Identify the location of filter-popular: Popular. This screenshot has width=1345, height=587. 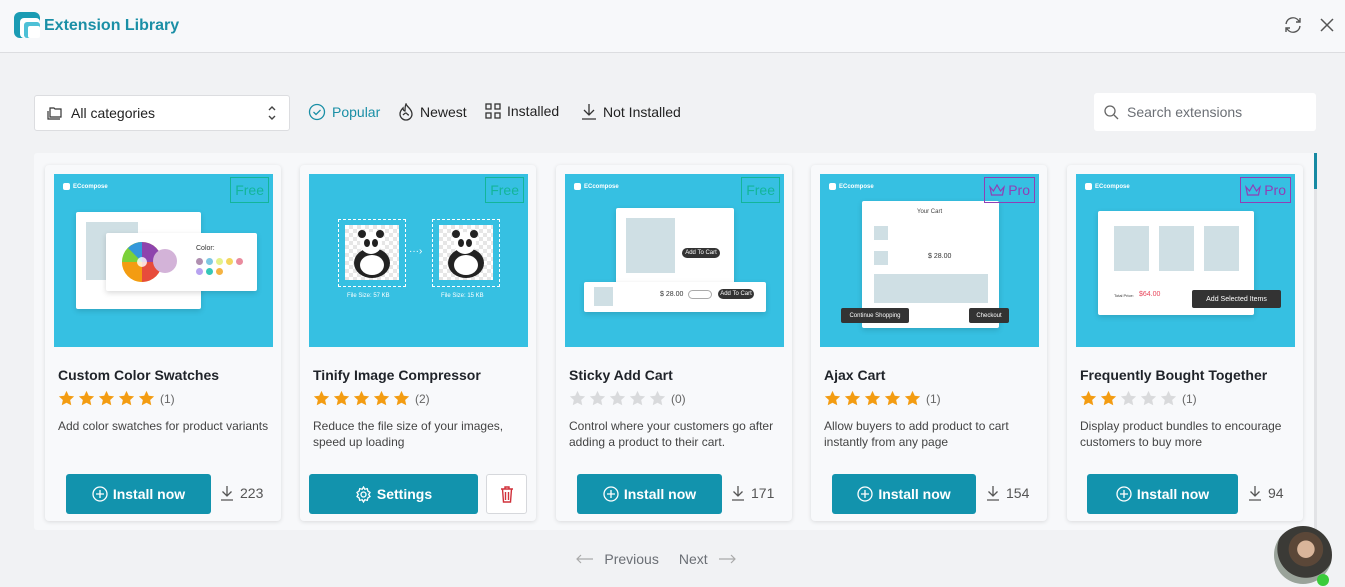
(344, 112).